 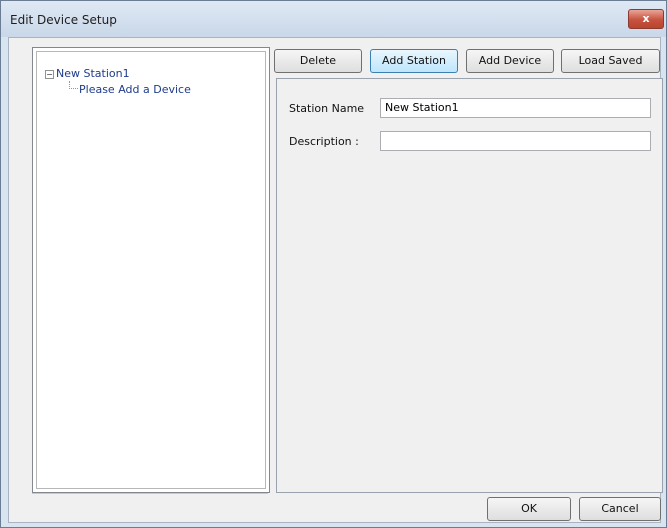 What do you see at coordinates (49, 74) in the screenshot?
I see `collapse-icon: −` at bounding box center [49, 74].